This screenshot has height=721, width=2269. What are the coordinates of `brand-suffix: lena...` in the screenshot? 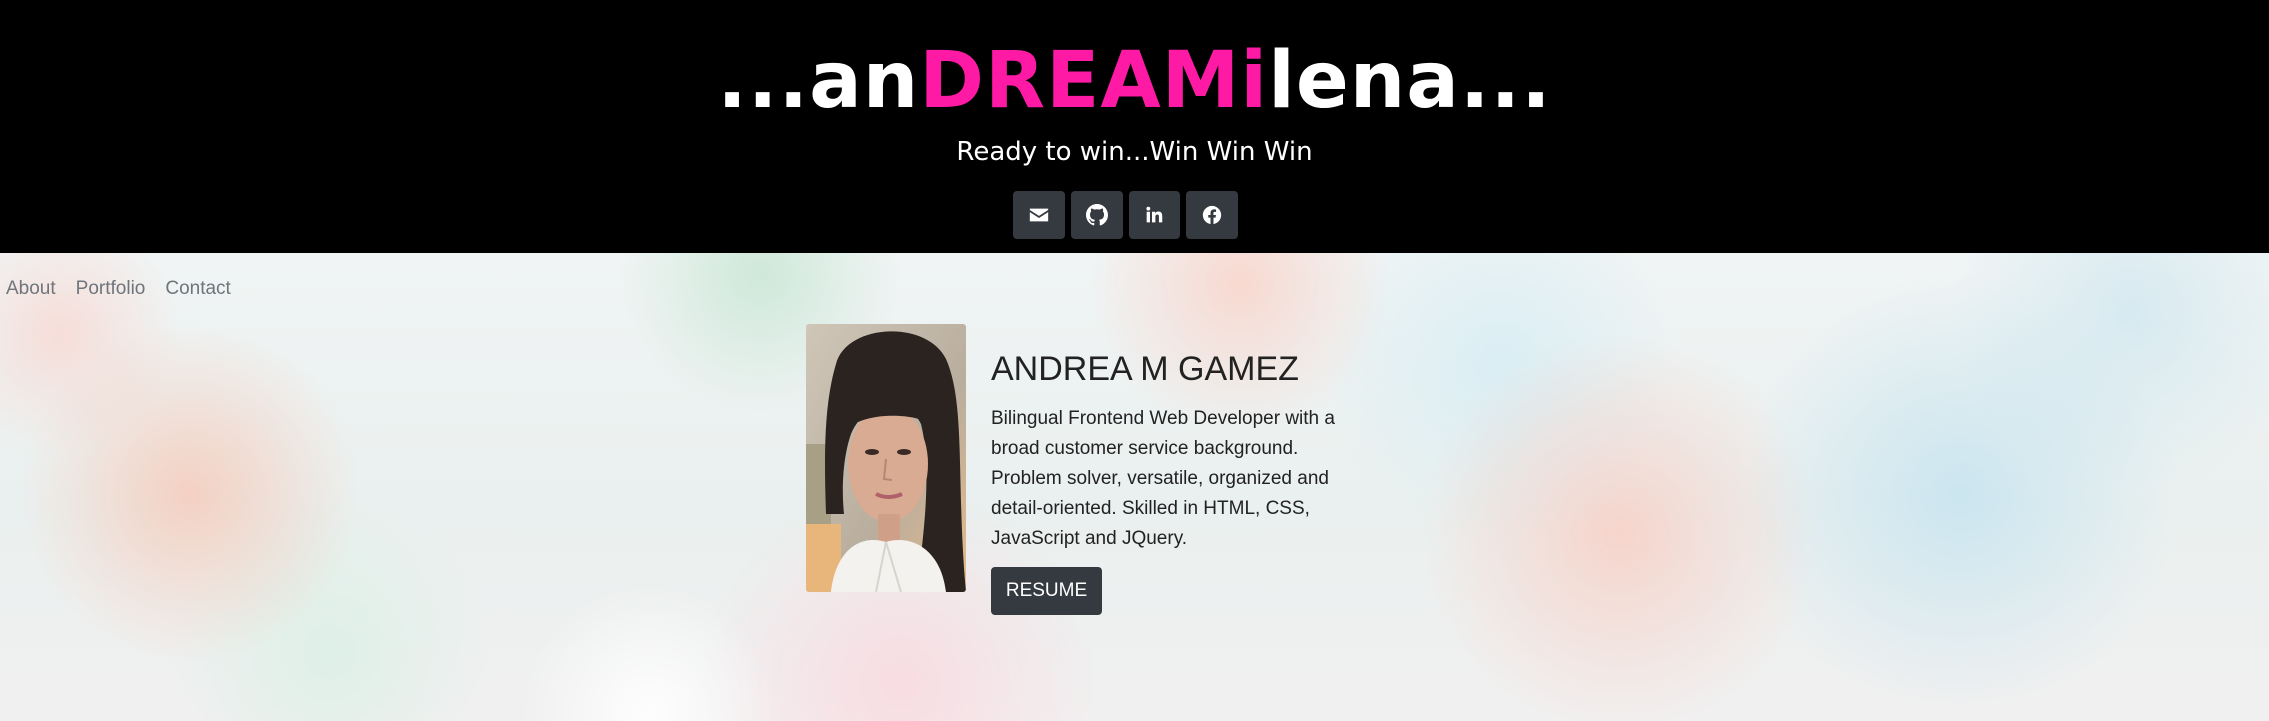 It's located at (1410, 81).